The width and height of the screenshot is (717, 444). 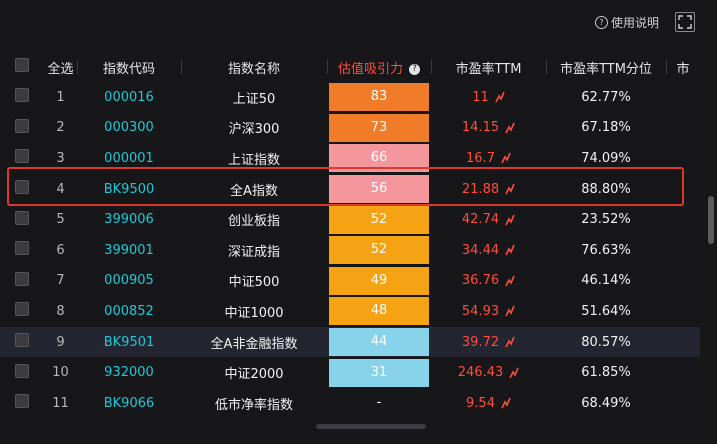 What do you see at coordinates (379, 189) in the screenshot?
I see `valuation-score: 56` at bounding box center [379, 189].